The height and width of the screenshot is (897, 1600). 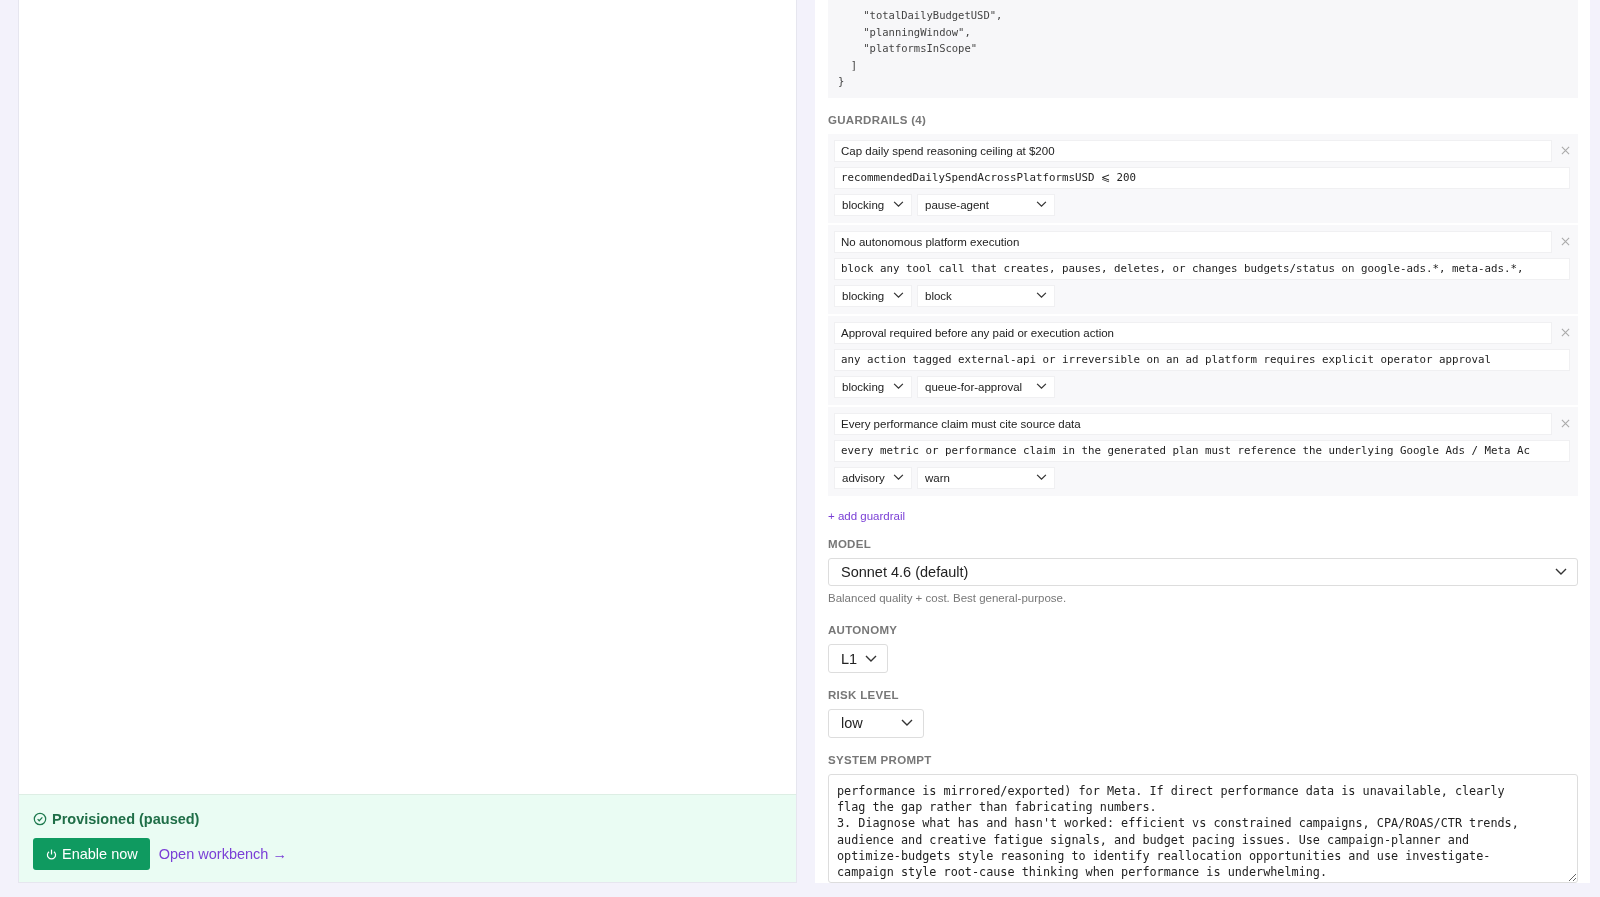 I want to click on help-text: Balanced quality + cost. Best general-purpose., so click(x=947, y=598).